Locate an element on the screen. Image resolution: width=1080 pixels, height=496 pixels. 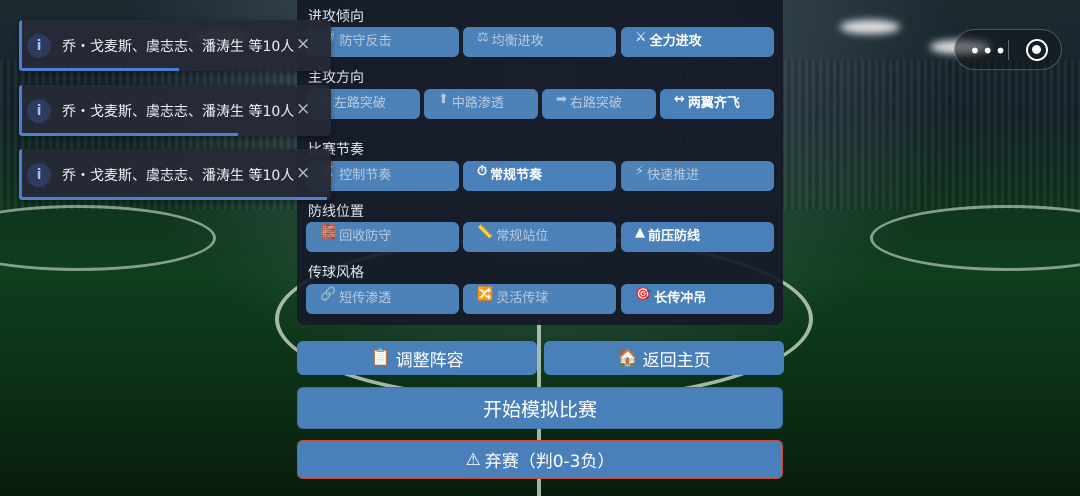
start-simulation-button: 开始模拟比赛 is located at coordinates (540, 408).